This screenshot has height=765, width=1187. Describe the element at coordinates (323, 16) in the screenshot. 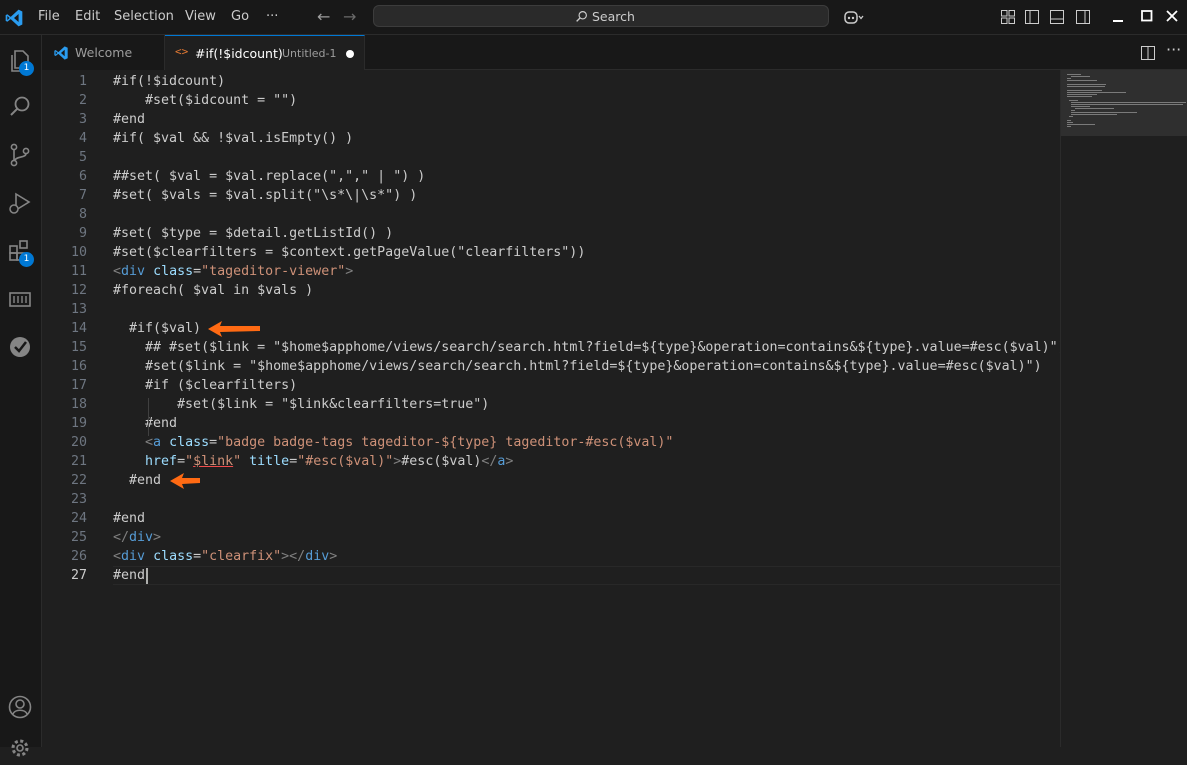

I see `back-arrow-icon: ←` at that location.